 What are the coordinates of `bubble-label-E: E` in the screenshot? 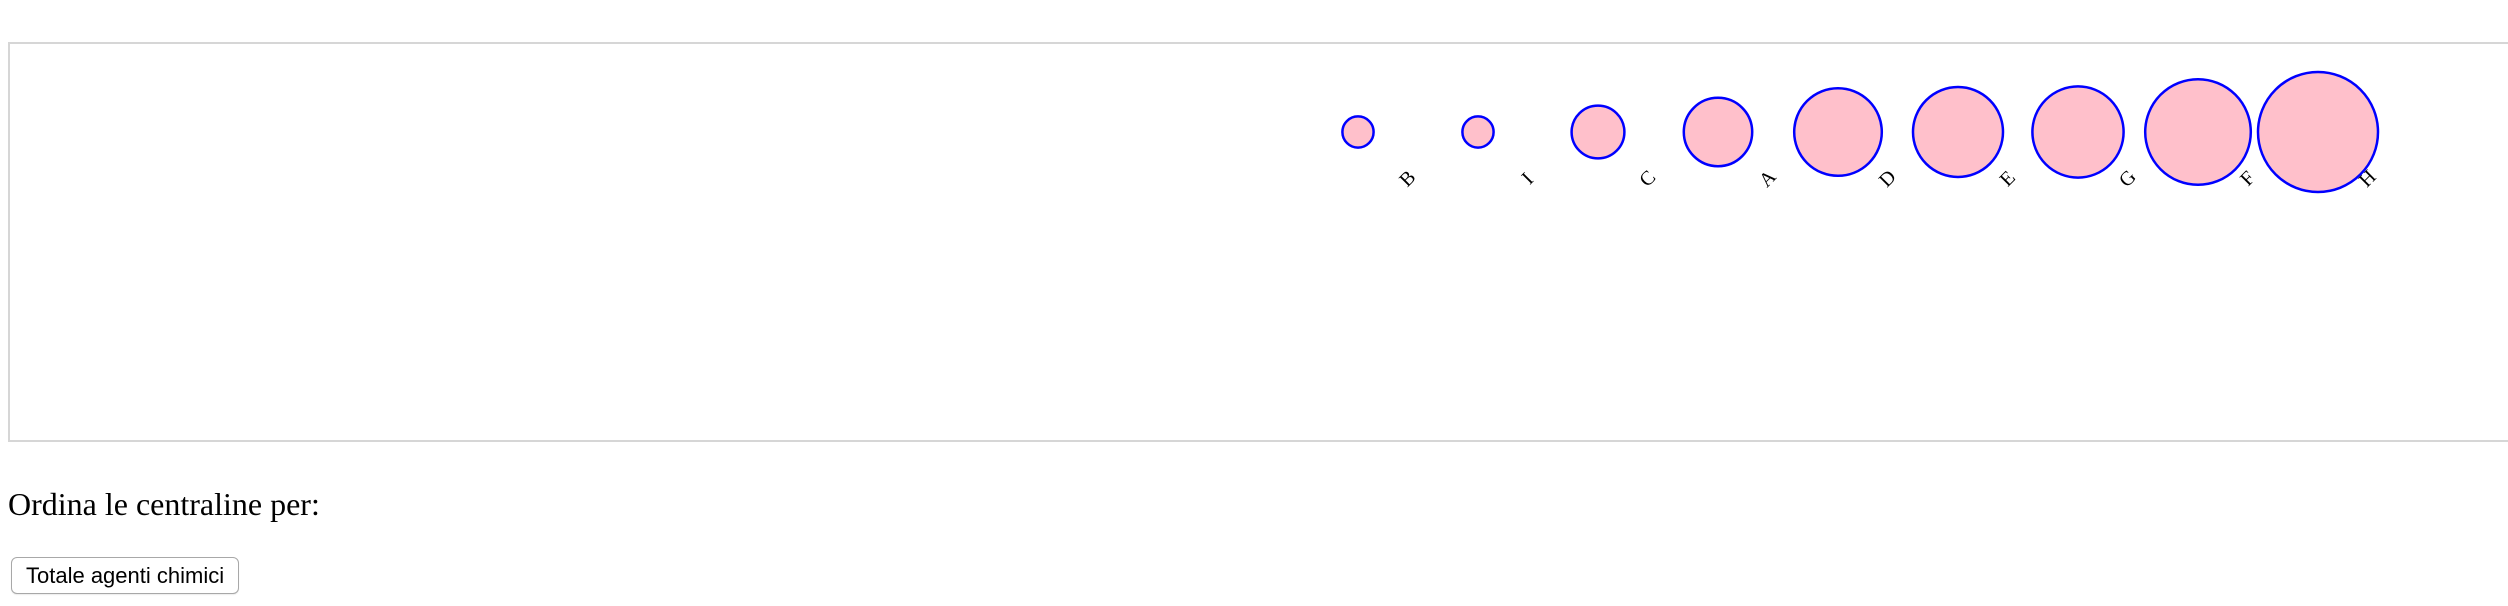 It's located at (2008, 179).